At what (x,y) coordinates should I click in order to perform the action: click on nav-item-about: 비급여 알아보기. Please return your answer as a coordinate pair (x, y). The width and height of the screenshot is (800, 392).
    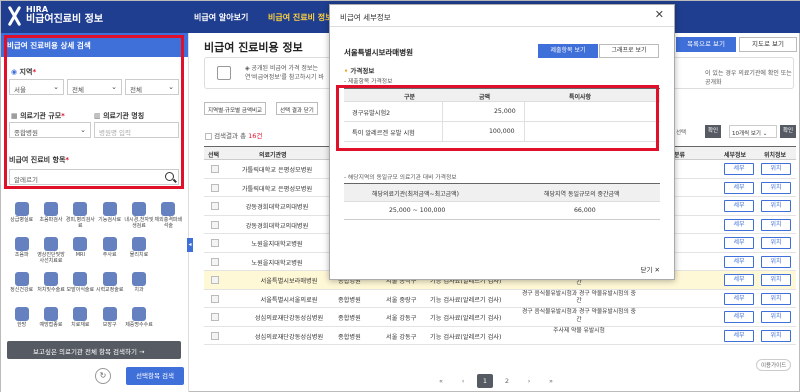
    Looking at the image, I should click on (221, 17).